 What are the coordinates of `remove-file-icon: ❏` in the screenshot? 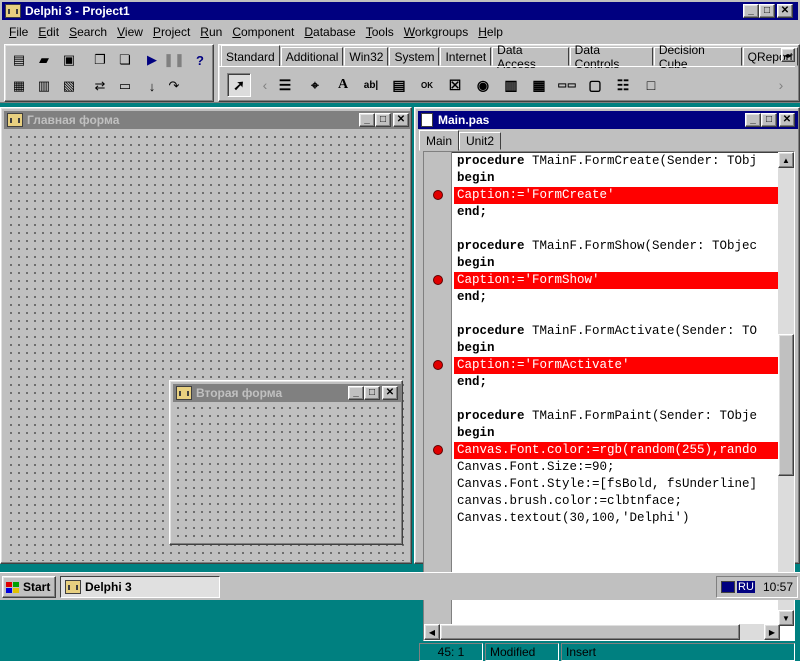 It's located at (125, 60).